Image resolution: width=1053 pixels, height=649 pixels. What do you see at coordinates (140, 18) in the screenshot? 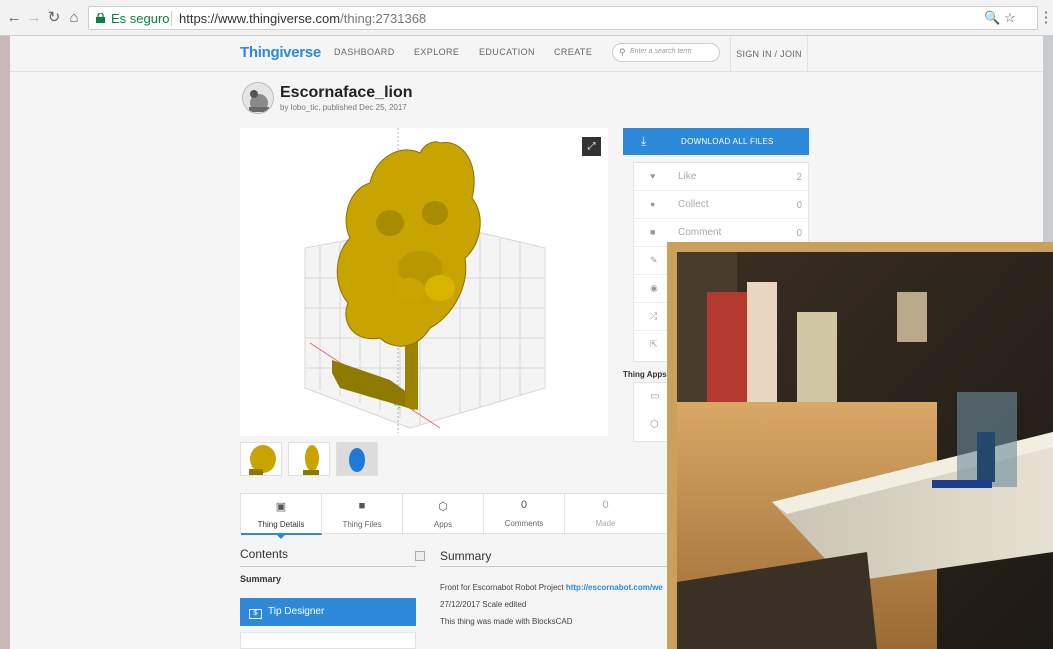
I see `secure-label: Es seguro` at bounding box center [140, 18].